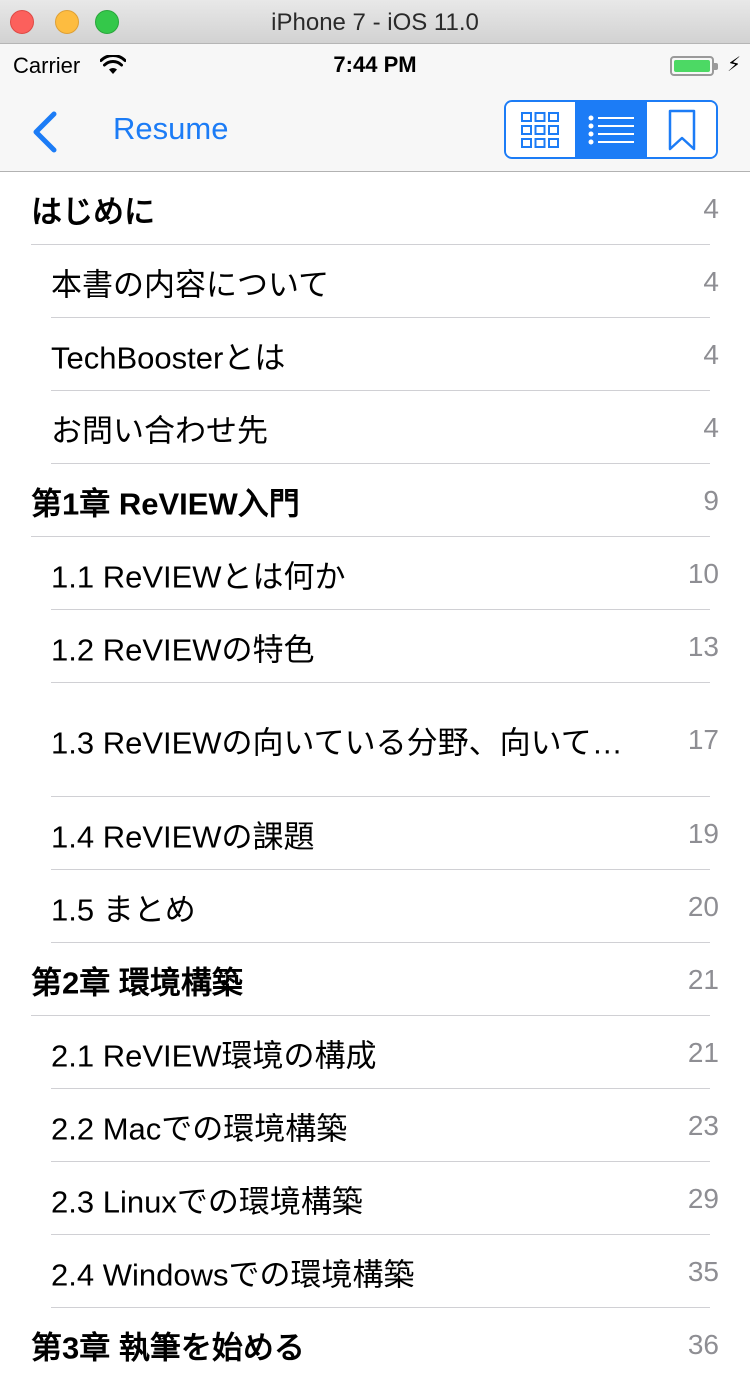 This screenshot has width=750, height=1378. What do you see at coordinates (375, 1125) in the screenshot?
I see `toc-section-row: 2.2 Macでの環境構築 23` at bounding box center [375, 1125].